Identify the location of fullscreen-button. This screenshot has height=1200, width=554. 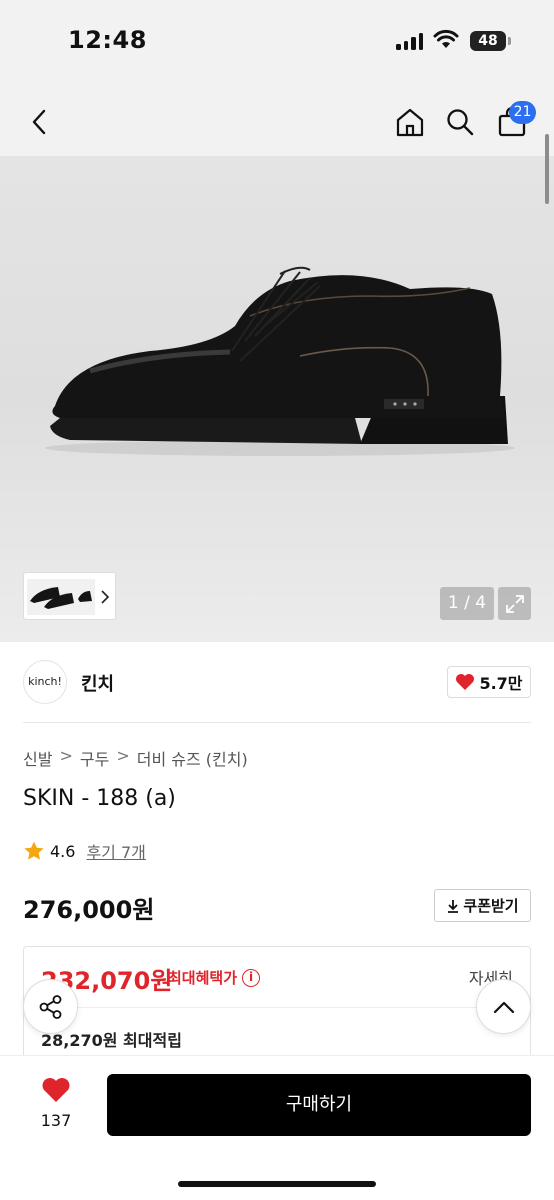
(514, 603).